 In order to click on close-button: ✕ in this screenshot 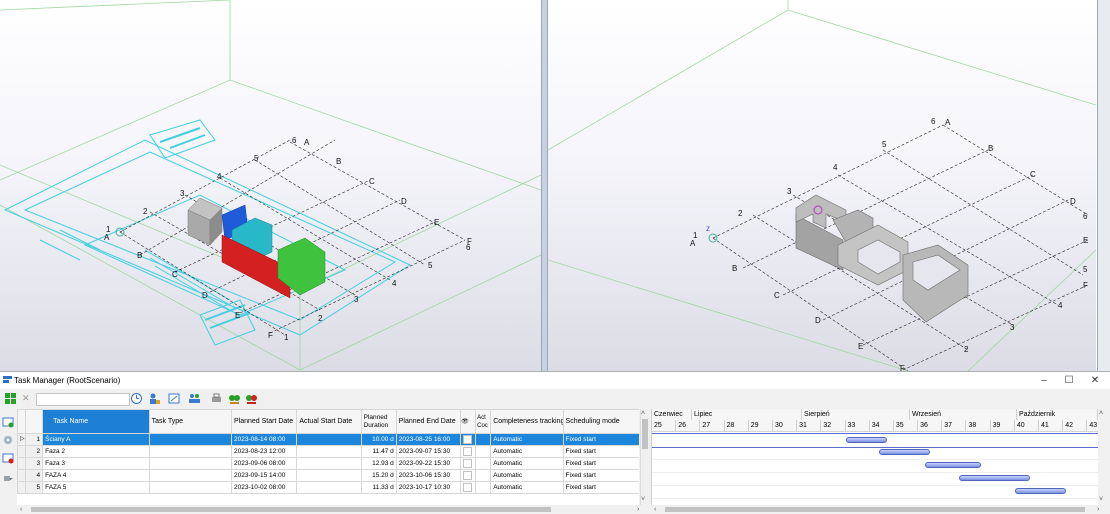, I will do `click(1095, 380)`.